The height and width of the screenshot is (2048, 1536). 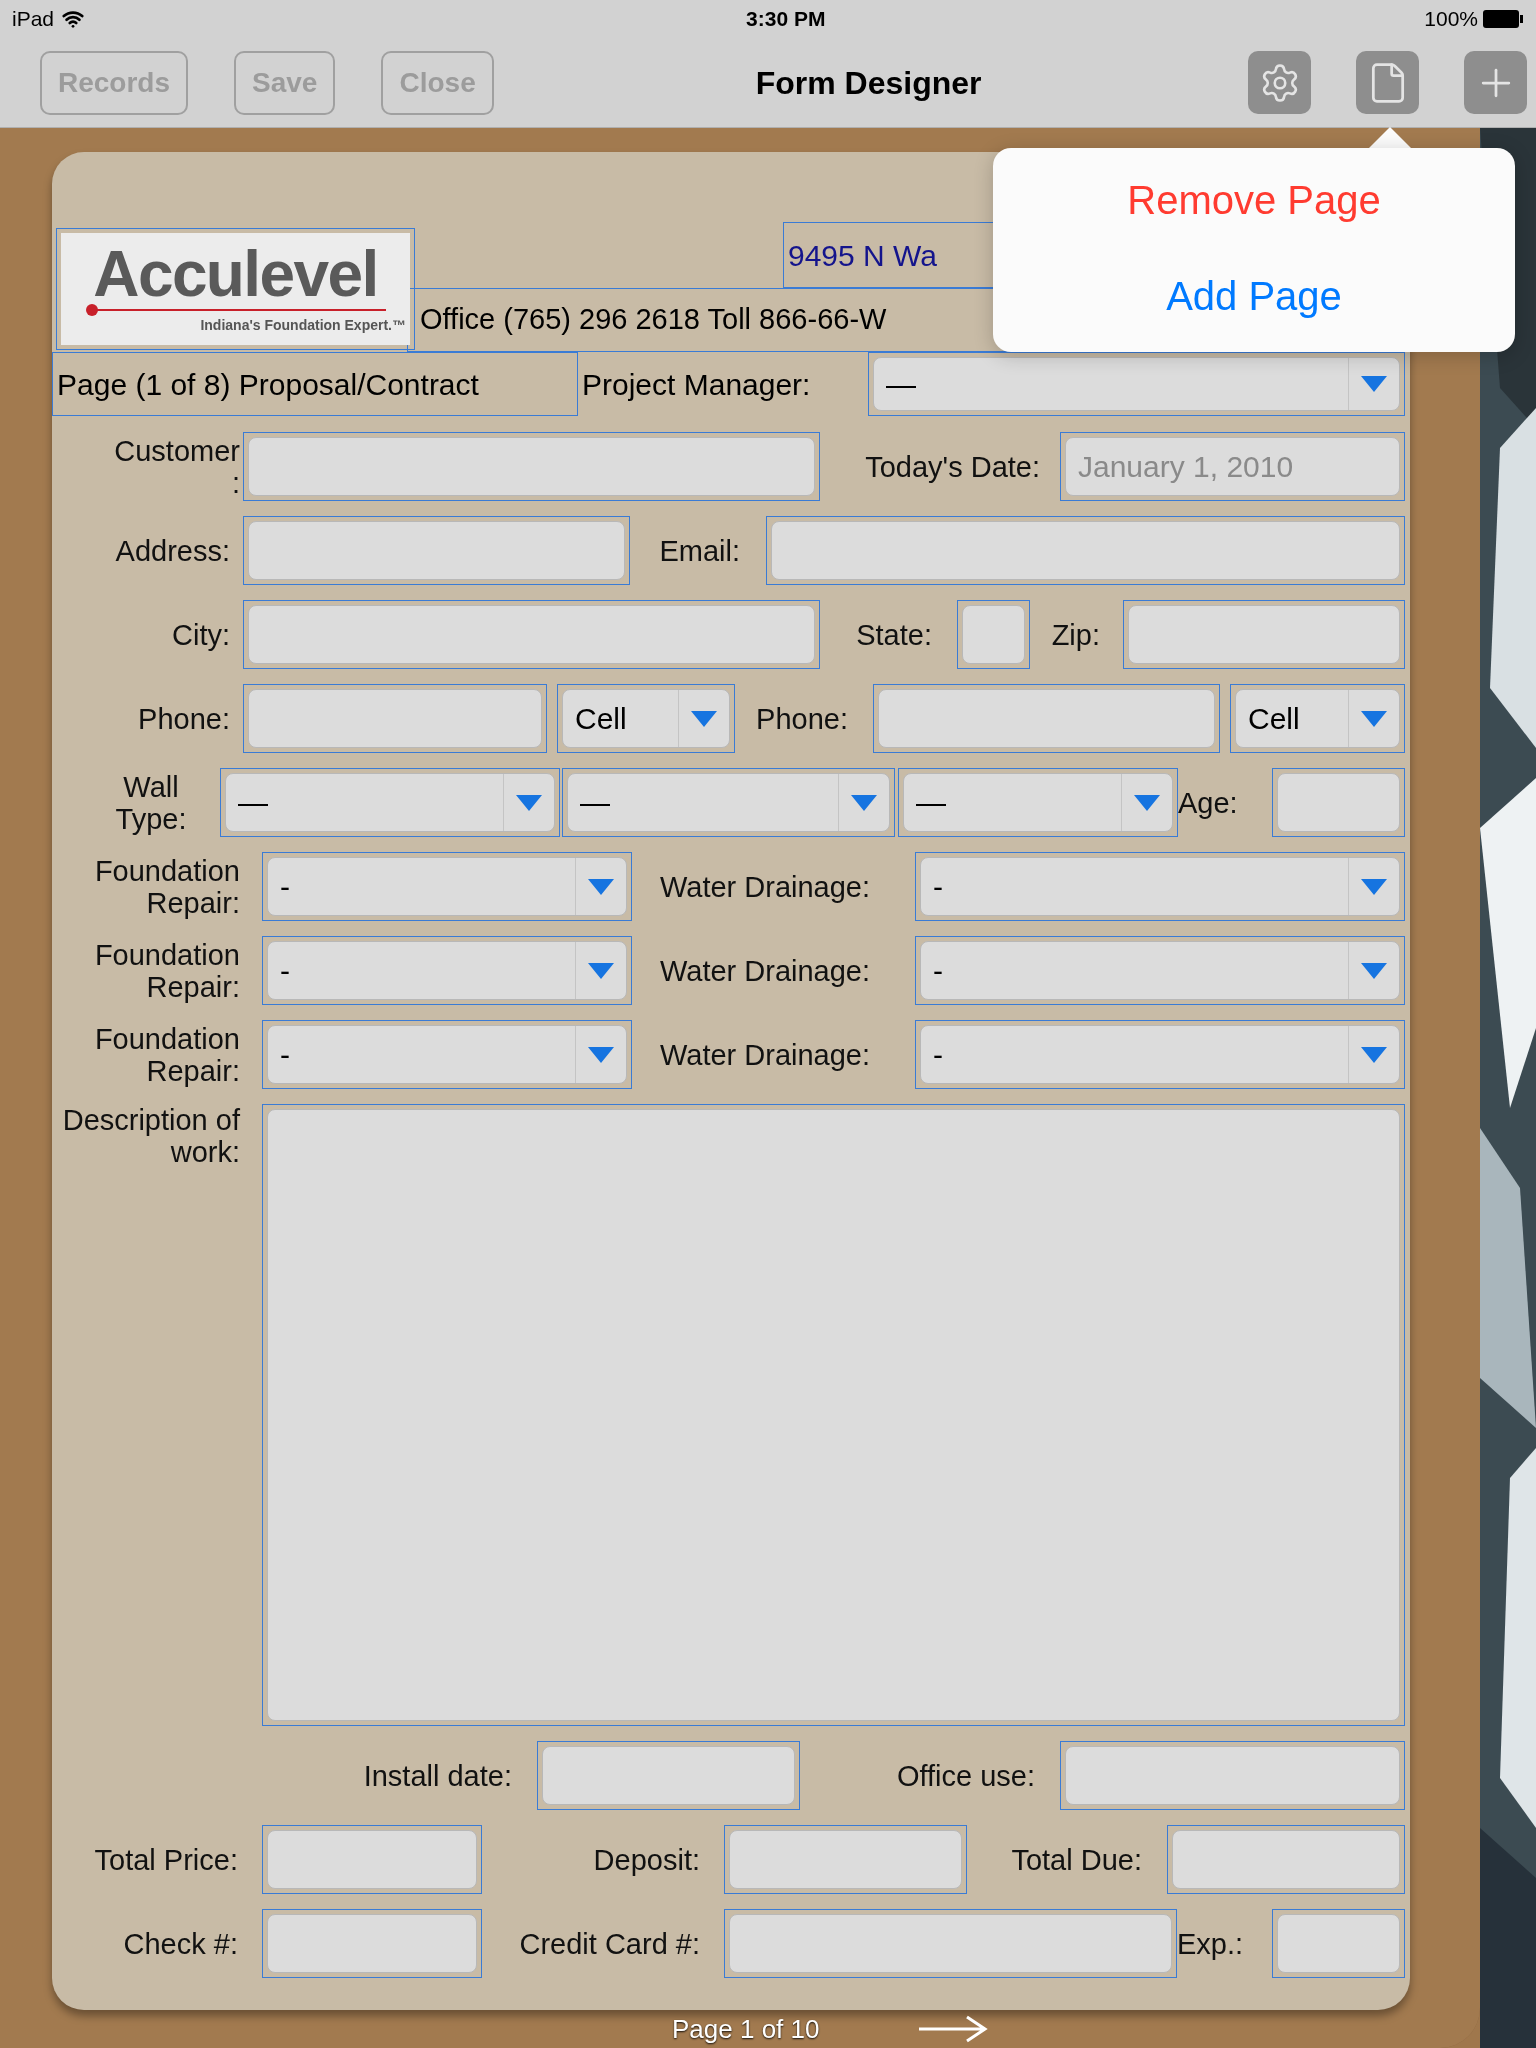 What do you see at coordinates (1076, 1859) in the screenshot?
I see `field-label: Total Due:` at bounding box center [1076, 1859].